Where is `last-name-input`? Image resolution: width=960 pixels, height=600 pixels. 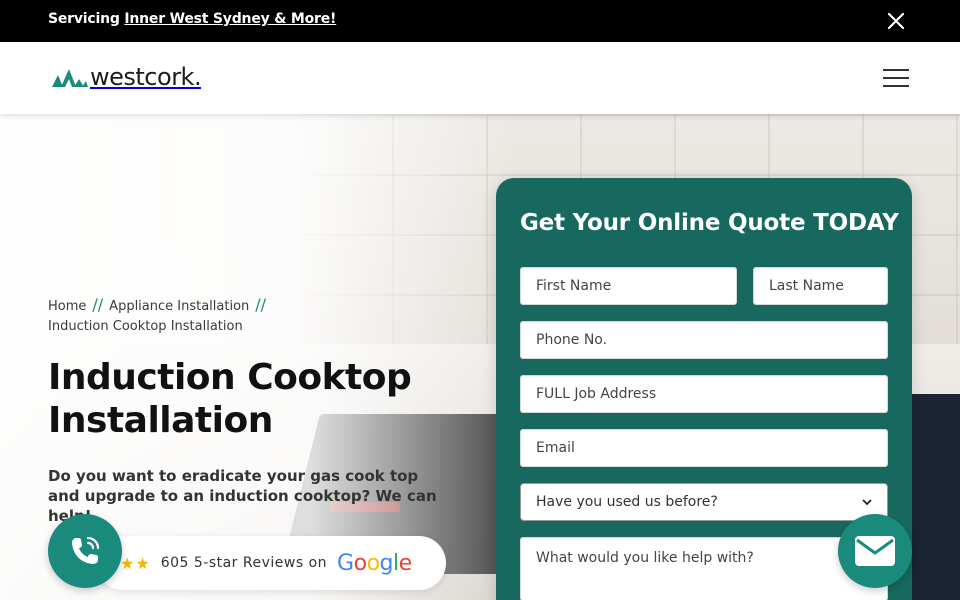 last-name-input is located at coordinates (820, 286).